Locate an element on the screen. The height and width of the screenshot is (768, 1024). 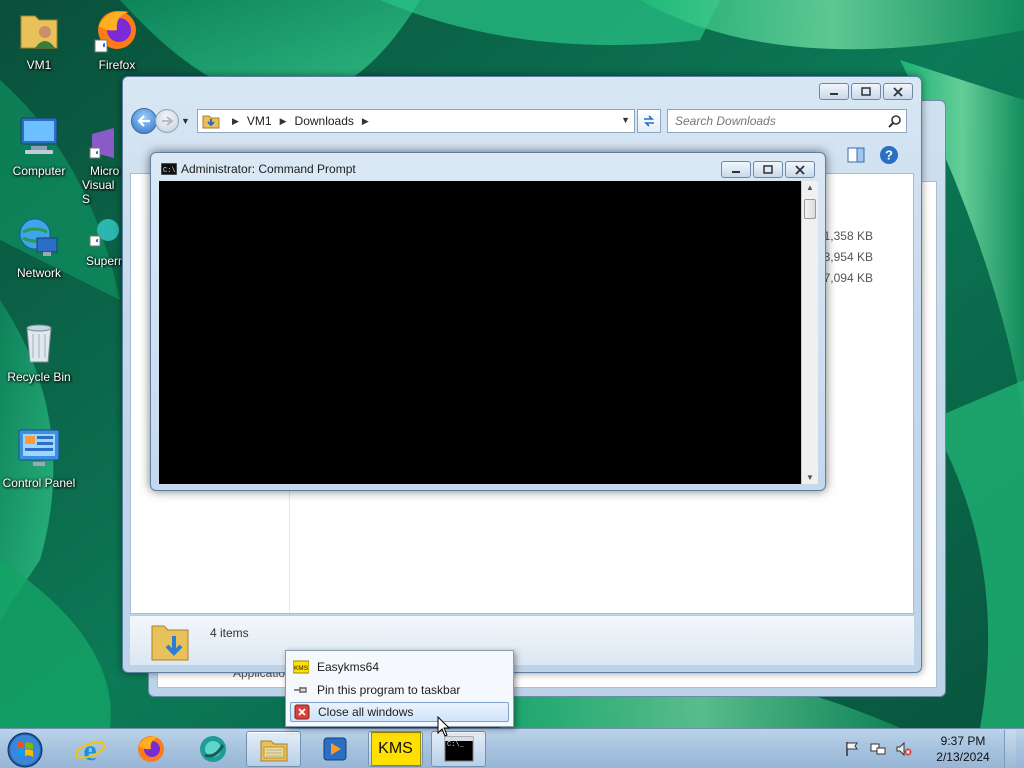
taskbar-firefox is located at coordinates (150, 749).